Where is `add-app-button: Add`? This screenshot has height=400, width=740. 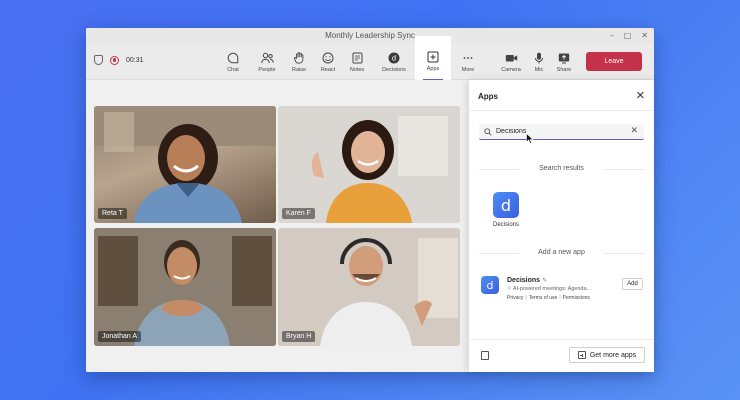 add-app-button: Add is located at coordinates (632, 284).